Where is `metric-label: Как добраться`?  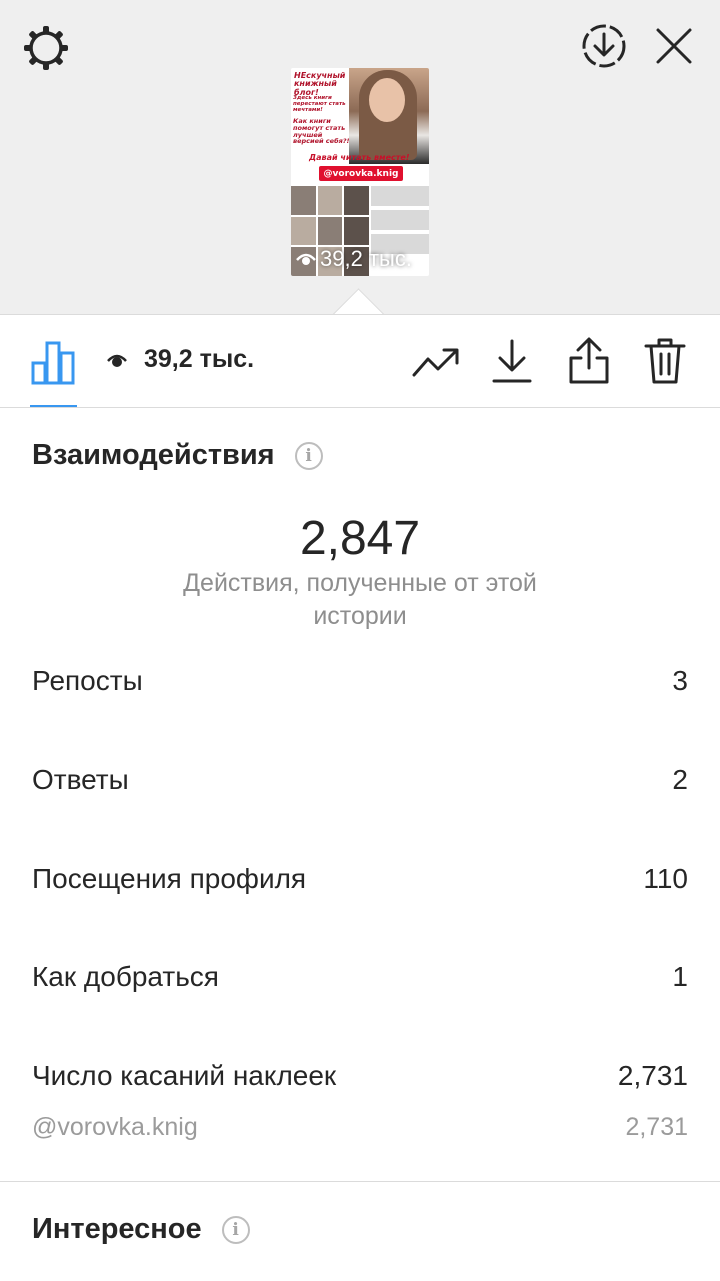
metric-label: Как добраться is located at coordinates (125, 976).